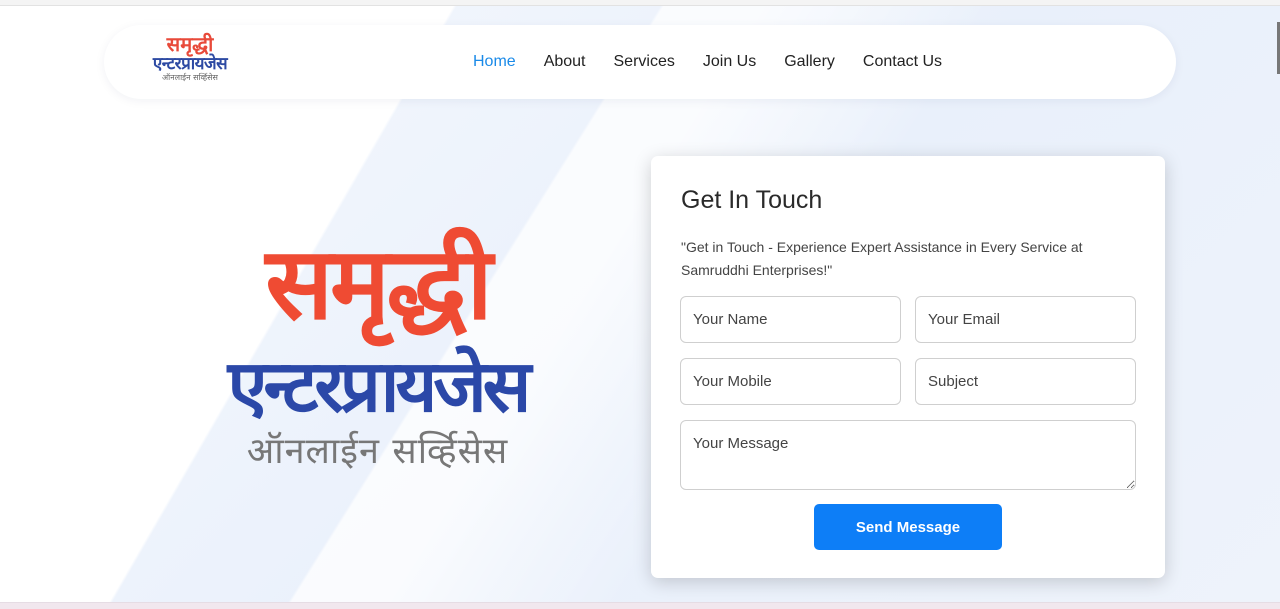 The width and height of the screenshot is (1280, 609). Describe the element at coordinates (1025, 319) in the screenshot. I see `email-input` at that location.